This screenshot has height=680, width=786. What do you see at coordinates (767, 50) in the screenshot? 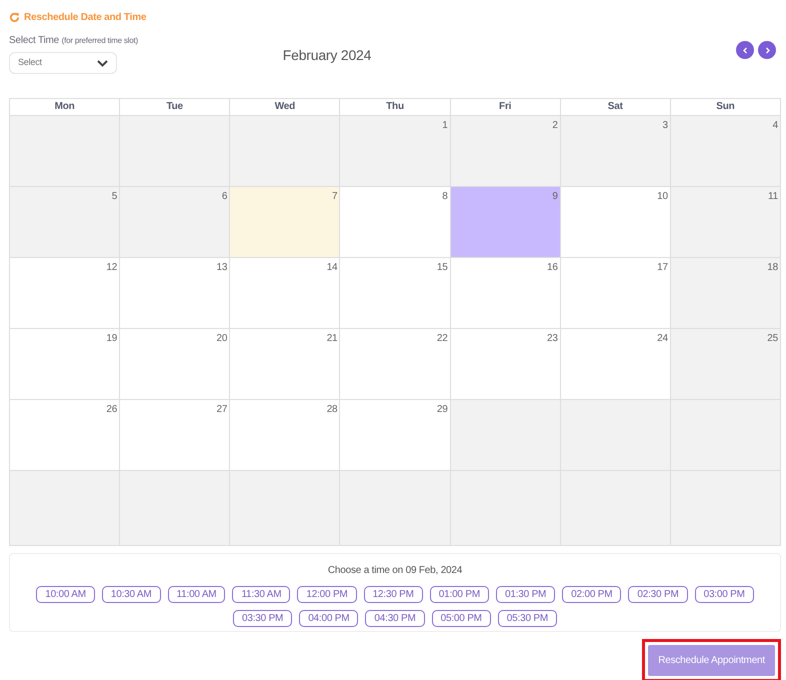
I see `next-month-button` at bounding box center [767, 50].